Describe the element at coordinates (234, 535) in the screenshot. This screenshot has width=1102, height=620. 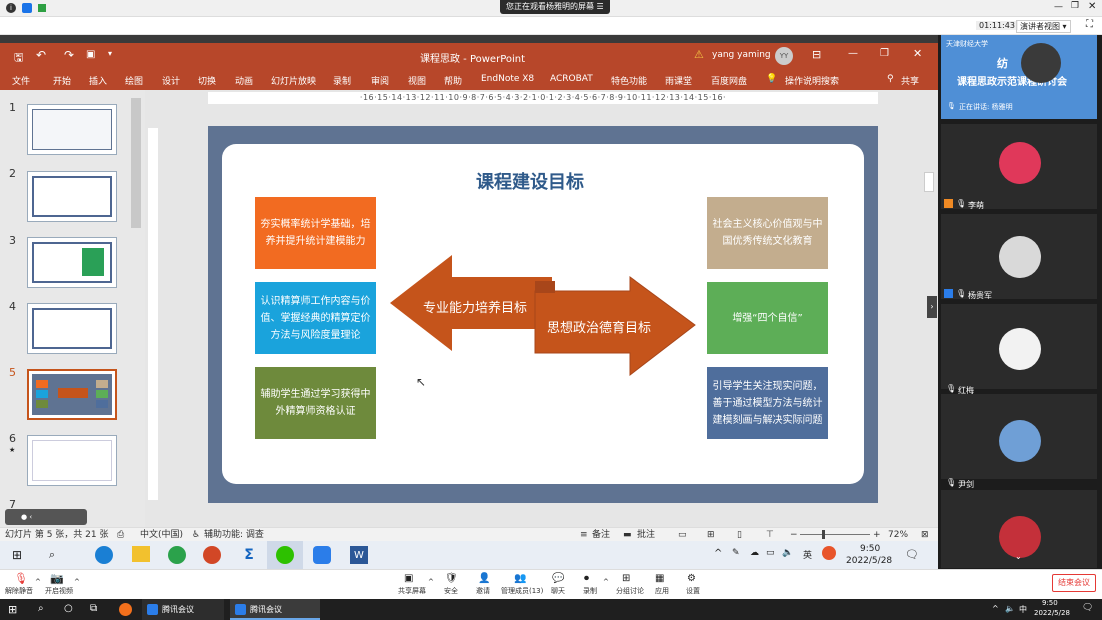
I see `accessibility-status: 辅助功能: 调查` at that location.